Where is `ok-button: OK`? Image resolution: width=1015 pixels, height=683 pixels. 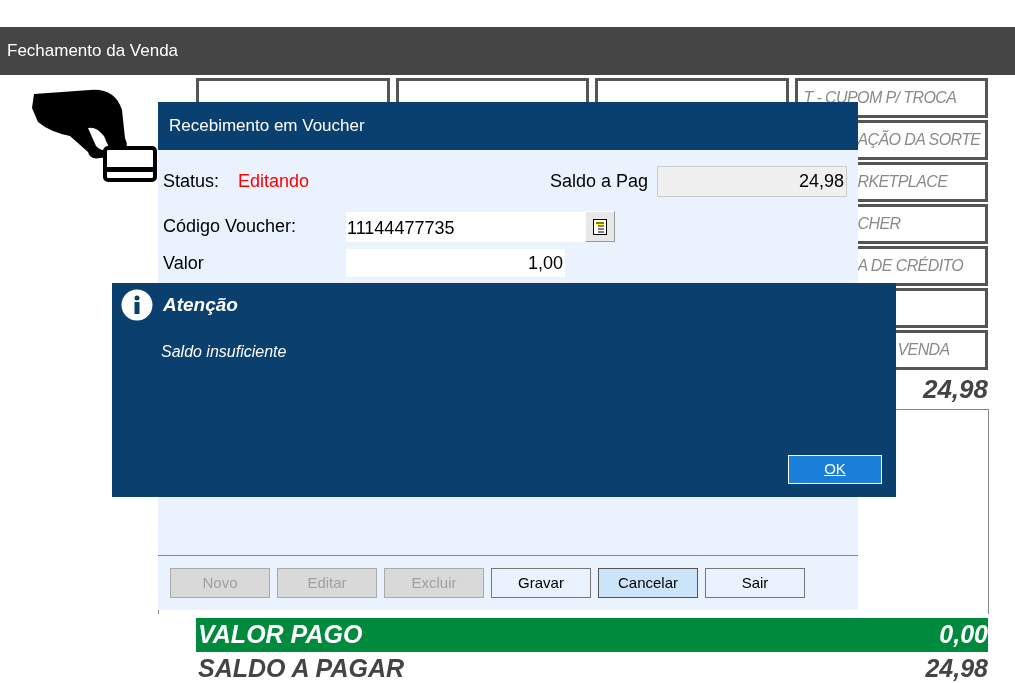 ok-button: OK is located at coordinates (835, 469).